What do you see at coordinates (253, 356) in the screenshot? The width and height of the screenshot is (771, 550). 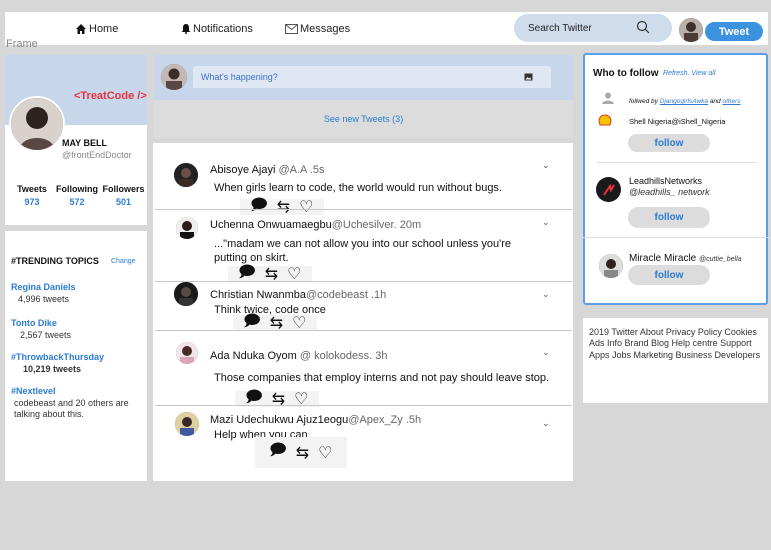 I see `tweet-author: Ada Nduka Oyom` at bounding box center [253, 356].